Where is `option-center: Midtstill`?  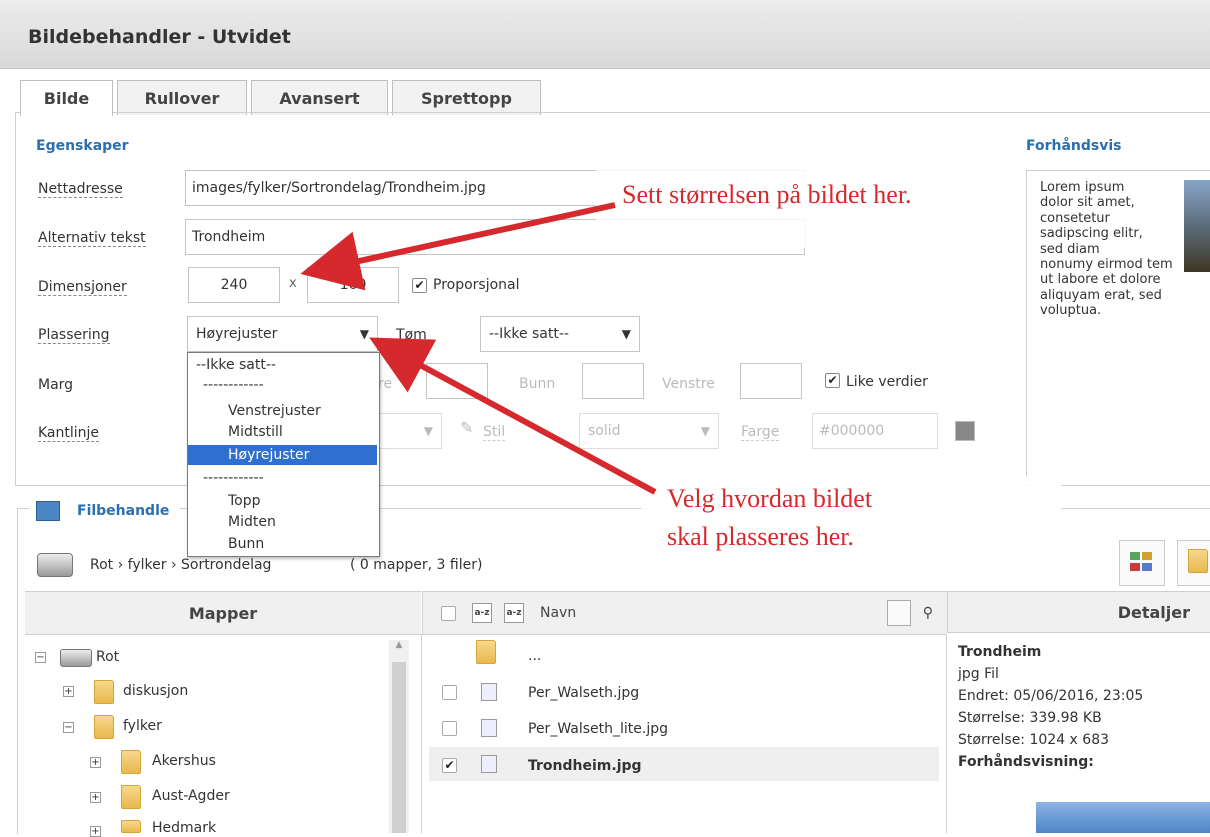 option-center: Midtstill is located at coordinates (282, 432).